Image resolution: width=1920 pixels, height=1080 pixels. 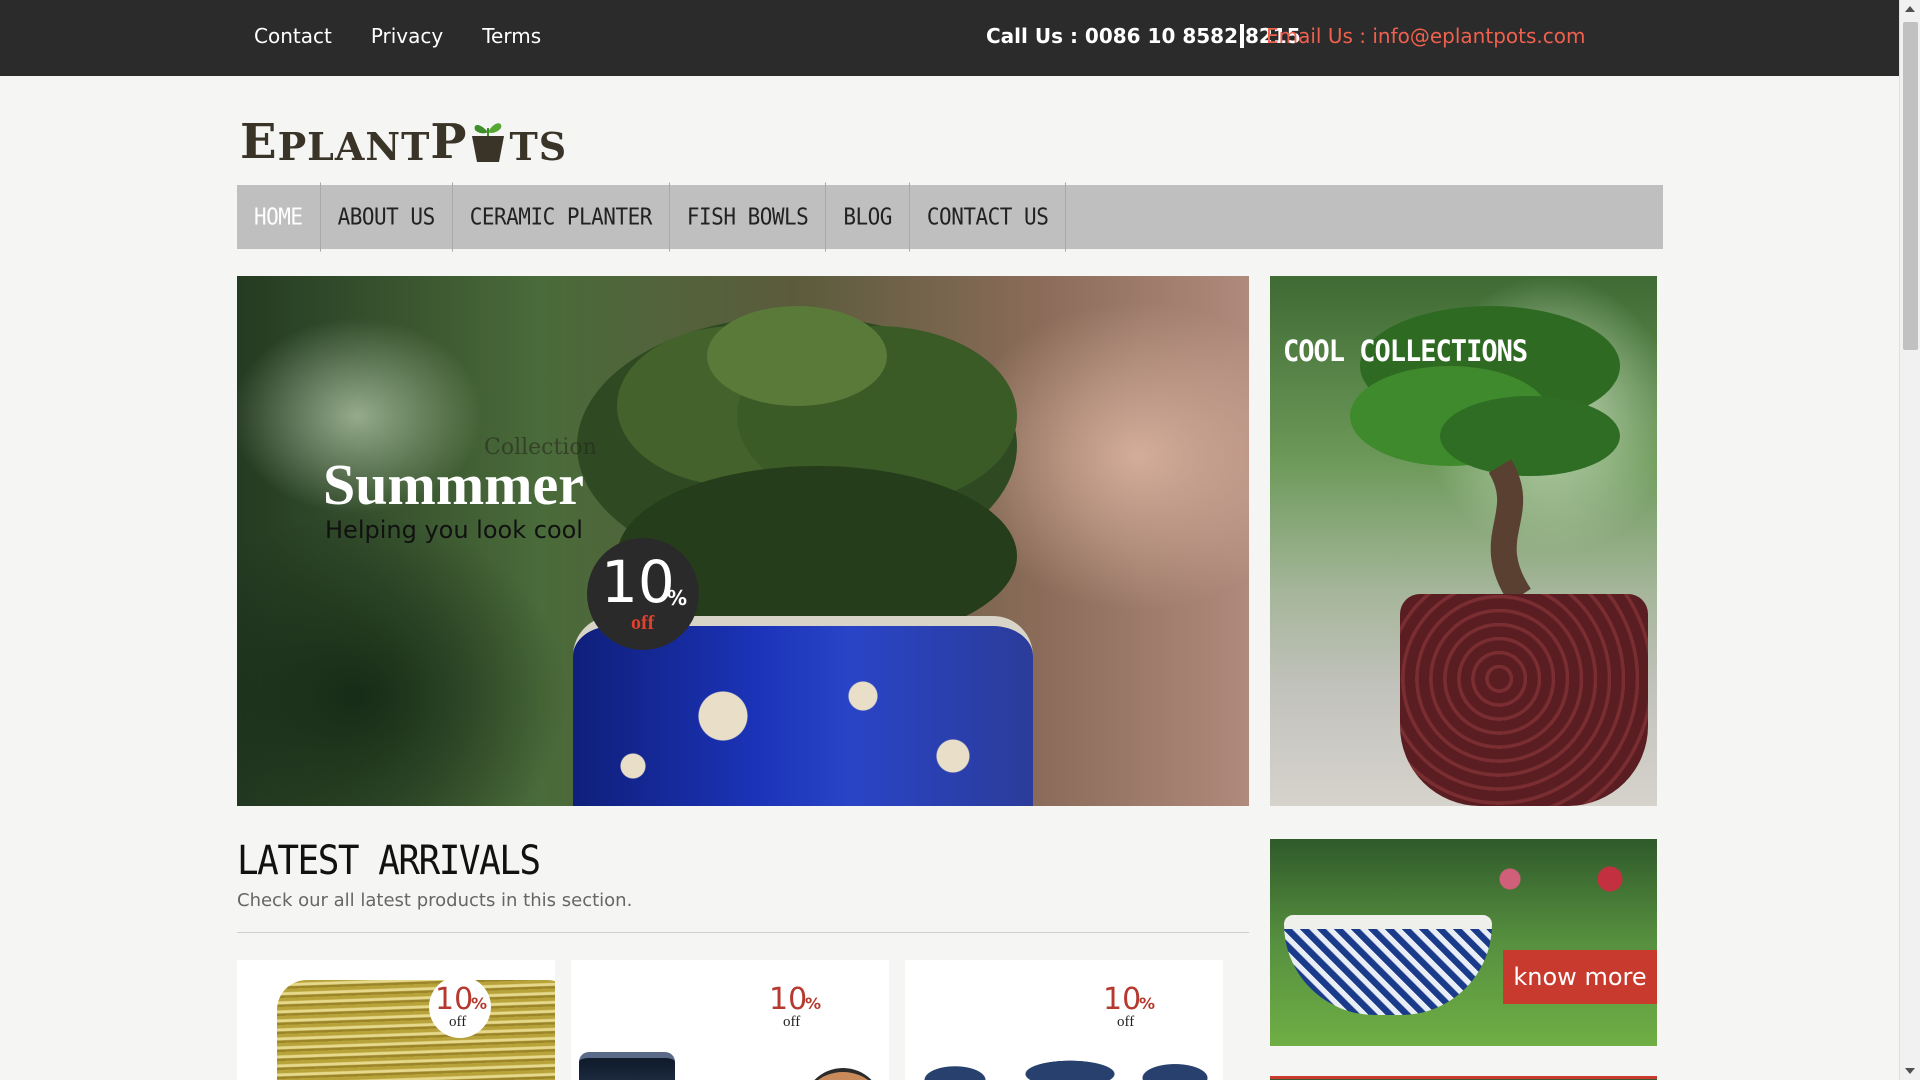 What do you see at coordinates (454, 530) in the screenshot?
I see `hero-subtitle: Helping you look cool` at bounding box center [454, 530].